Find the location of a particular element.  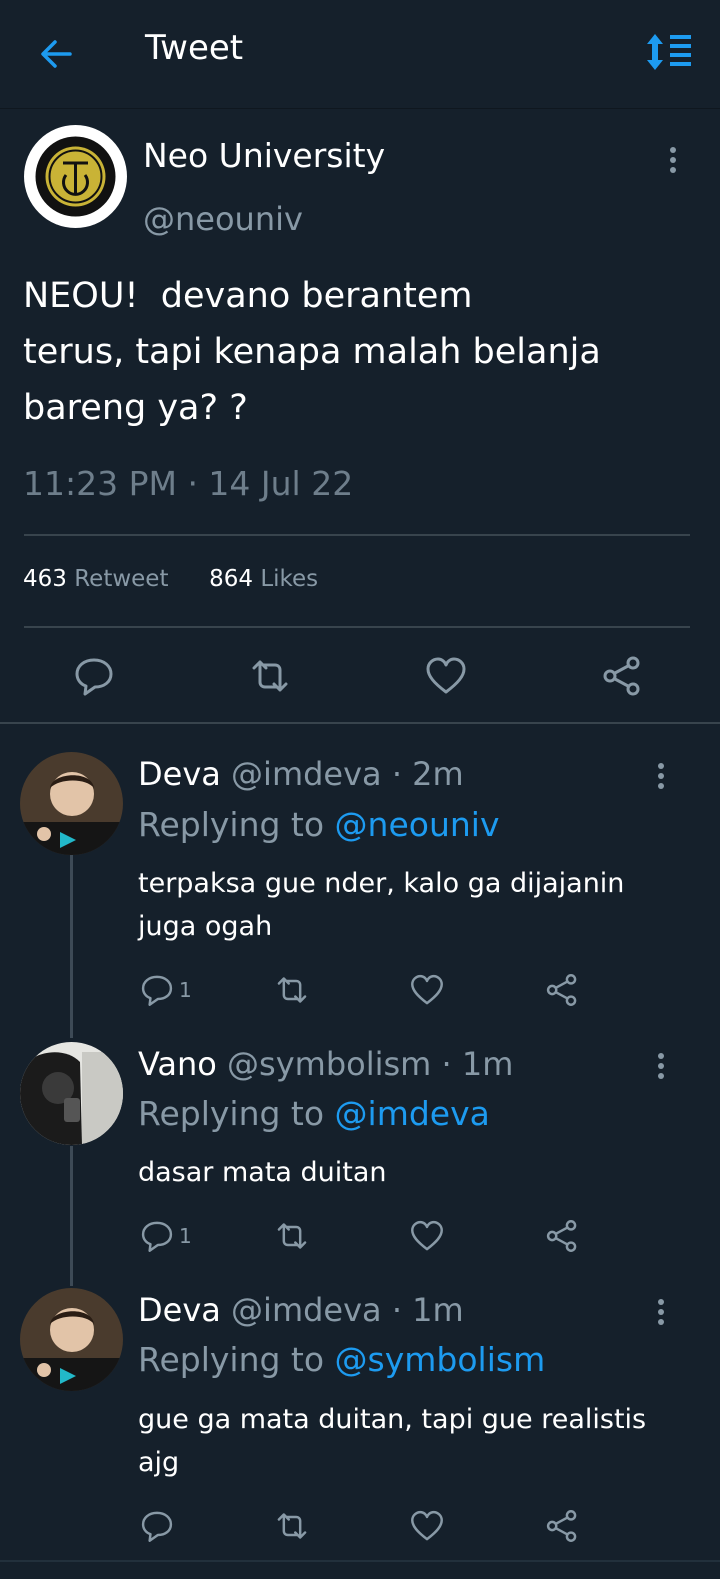

arrow-left-icon is located at coordinates (56, 54).